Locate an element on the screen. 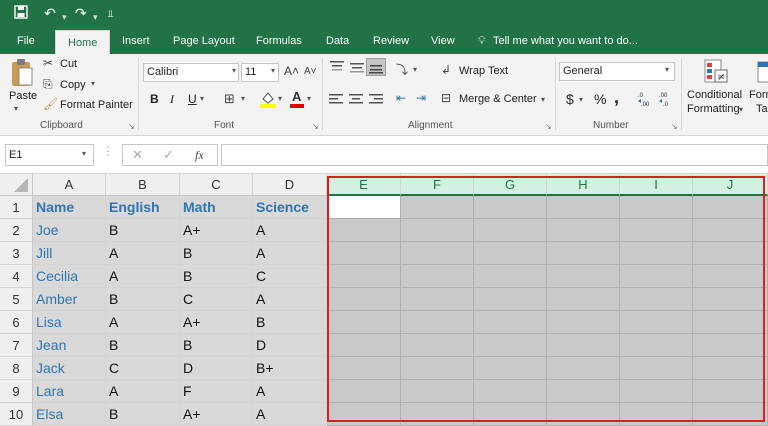 This screenshot has width=768, height=426. borders-icon: ⊞ is located at coordinates (229, 99).